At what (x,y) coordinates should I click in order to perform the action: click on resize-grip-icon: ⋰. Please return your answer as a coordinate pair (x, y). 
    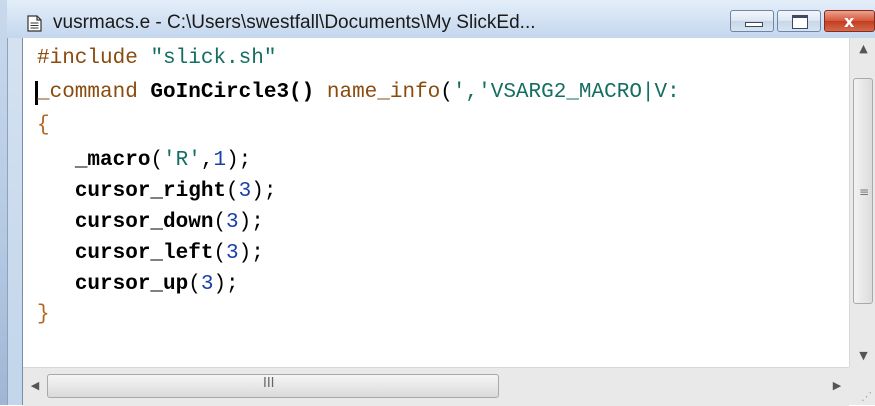
    Looking at the image, I should click on (866, 396).